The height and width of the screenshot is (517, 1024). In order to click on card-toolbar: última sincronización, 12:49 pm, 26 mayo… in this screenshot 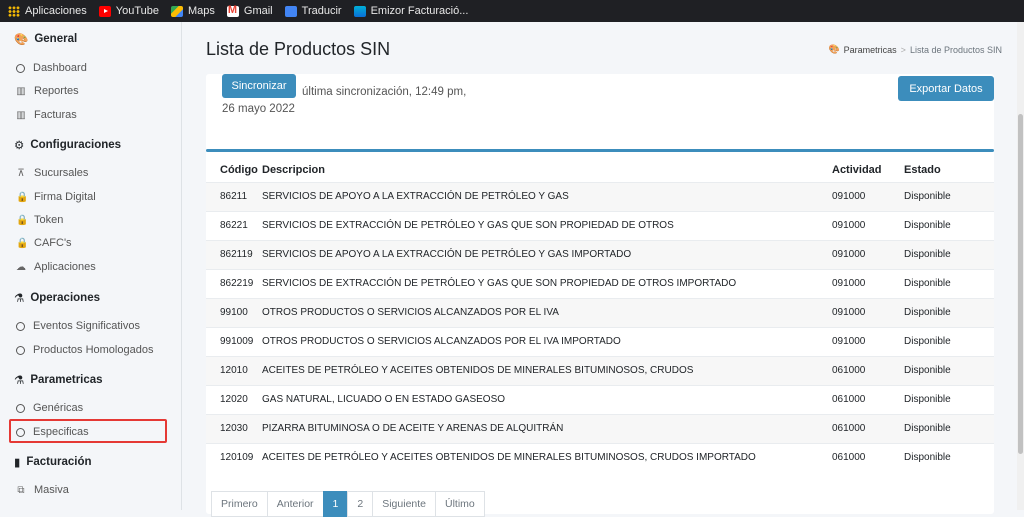, I will do `click(600, 111)`.